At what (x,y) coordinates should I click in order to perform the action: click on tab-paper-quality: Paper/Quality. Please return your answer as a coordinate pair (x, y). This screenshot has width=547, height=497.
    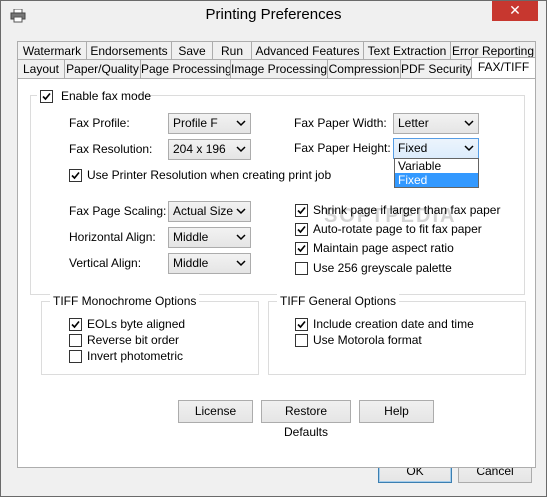
    Looking at the image, I should click on (102, 68).